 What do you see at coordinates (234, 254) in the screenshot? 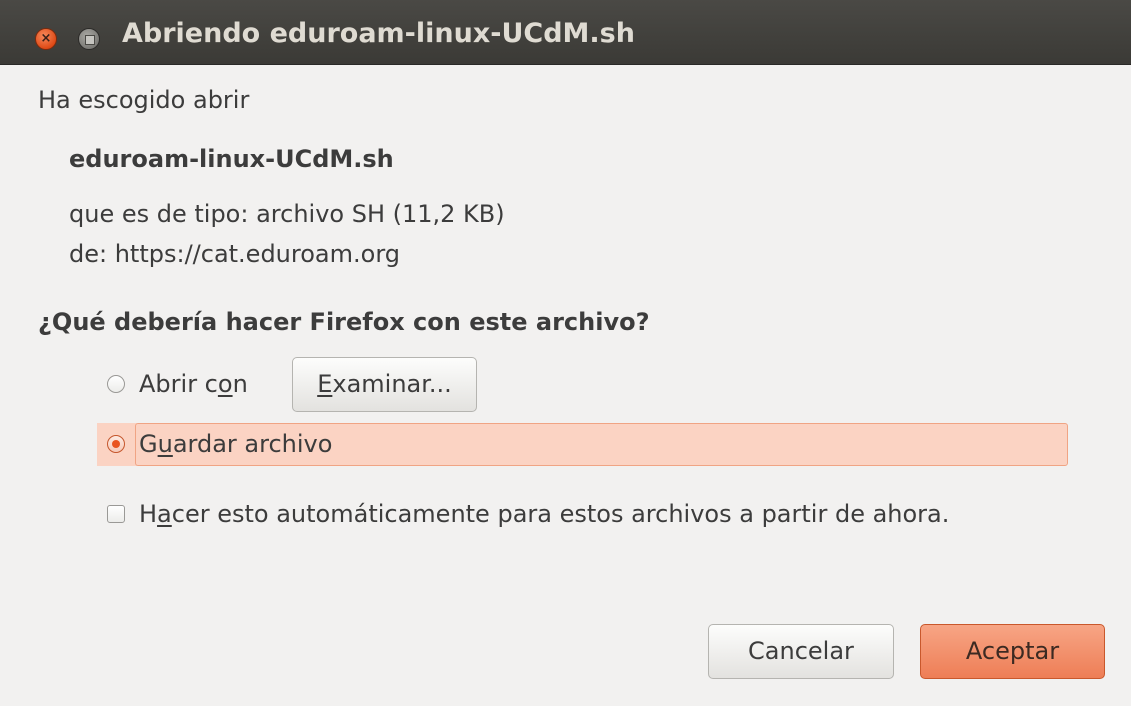
I see `file-source: de: https://cat.eduroam.org` at bounding box center [234, 254].